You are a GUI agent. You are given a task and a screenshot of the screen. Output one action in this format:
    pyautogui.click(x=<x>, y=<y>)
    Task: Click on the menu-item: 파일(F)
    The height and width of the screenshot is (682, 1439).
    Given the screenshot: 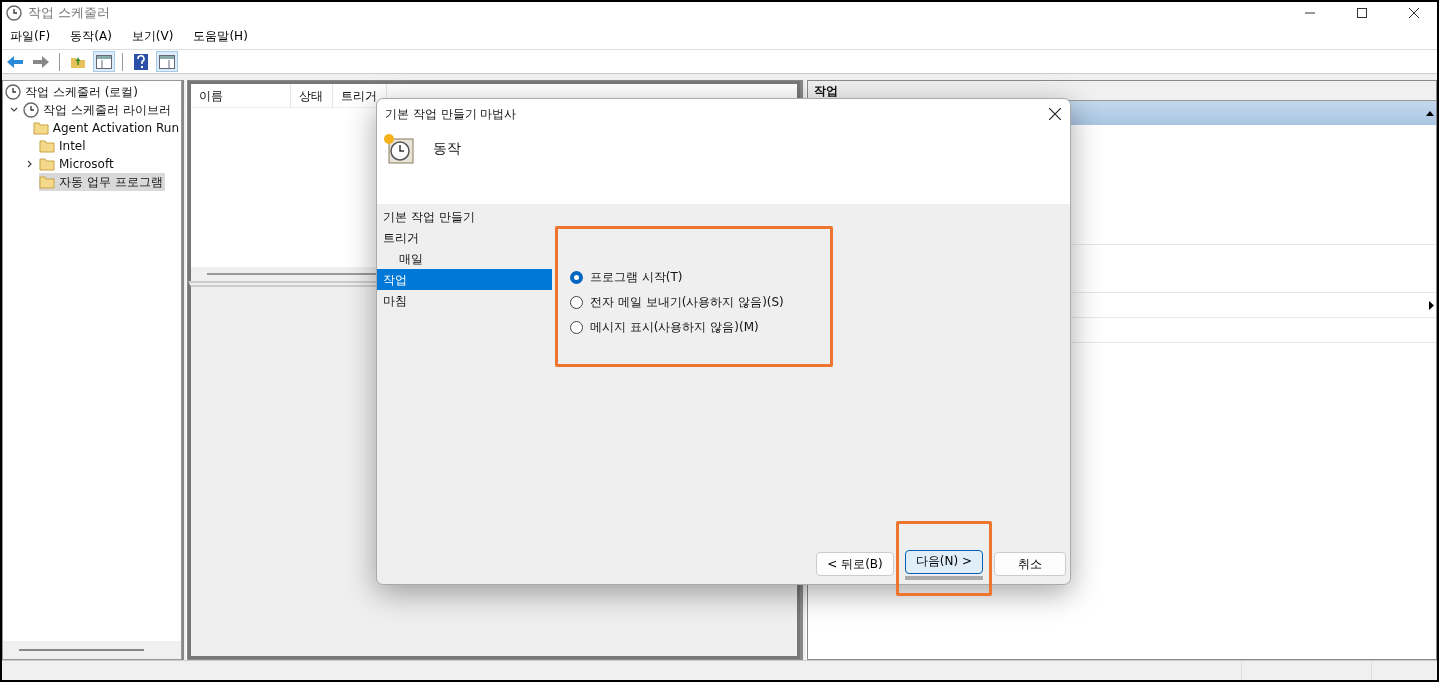 What is the action you would take?
    pyautogui.click(x=30, y=36)
    